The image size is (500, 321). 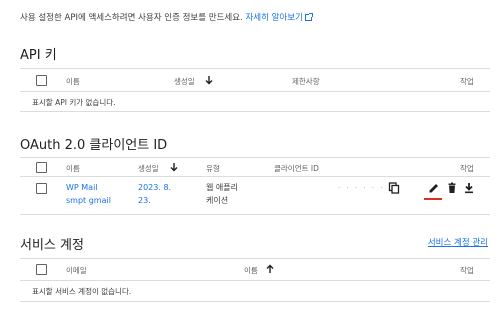 What do you see at coordinates (255, 176) in the screenshot?
I see `oauth-header-divider` at bounding box center [255, 176].